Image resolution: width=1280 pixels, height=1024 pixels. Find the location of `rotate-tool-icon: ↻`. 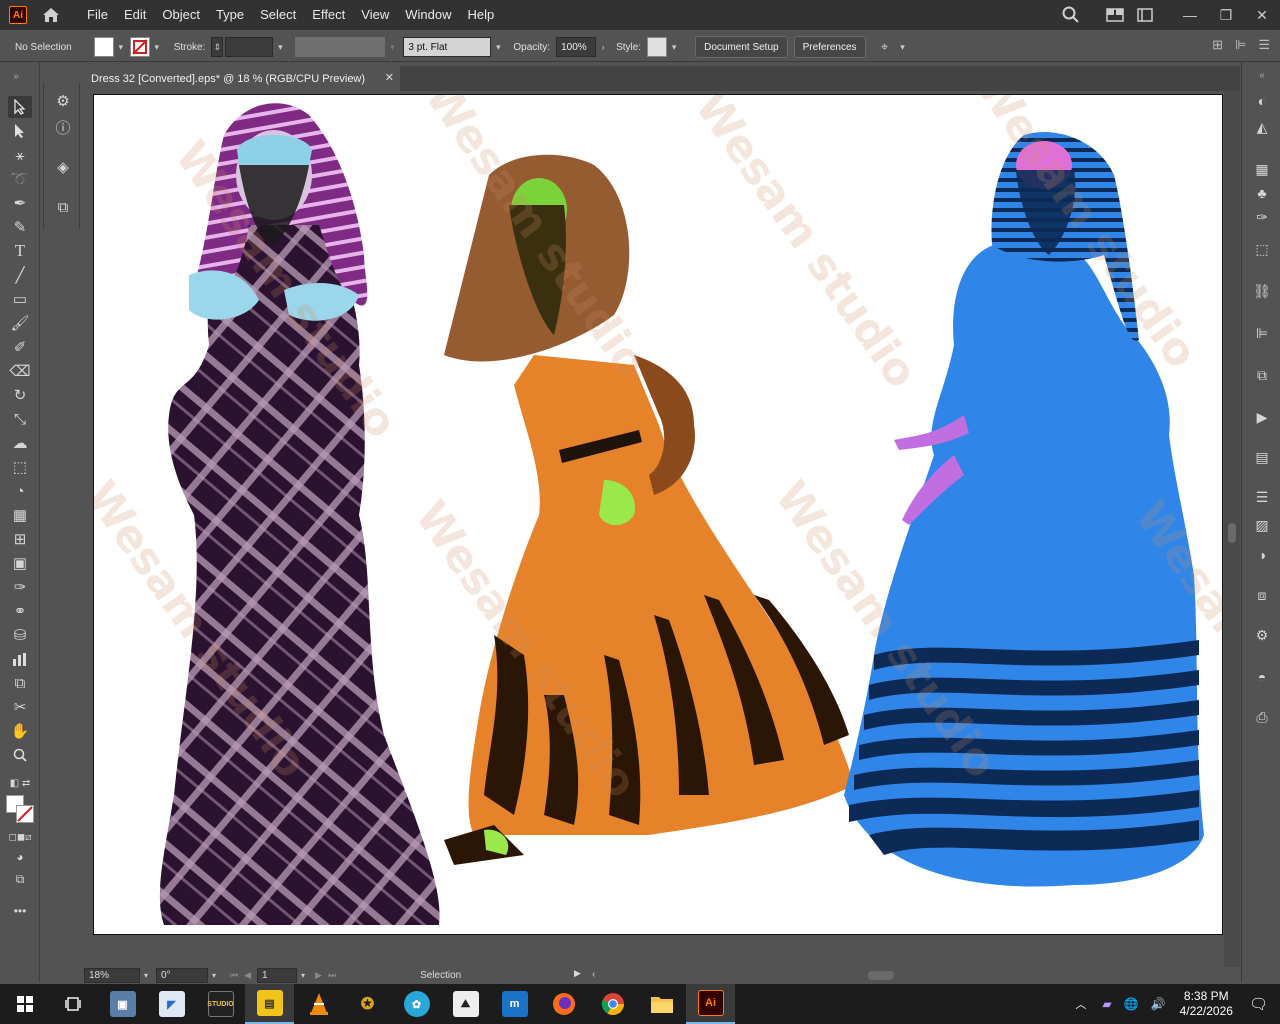

rotate-tool-icon: ↻ is located at coordinates (20, 395).